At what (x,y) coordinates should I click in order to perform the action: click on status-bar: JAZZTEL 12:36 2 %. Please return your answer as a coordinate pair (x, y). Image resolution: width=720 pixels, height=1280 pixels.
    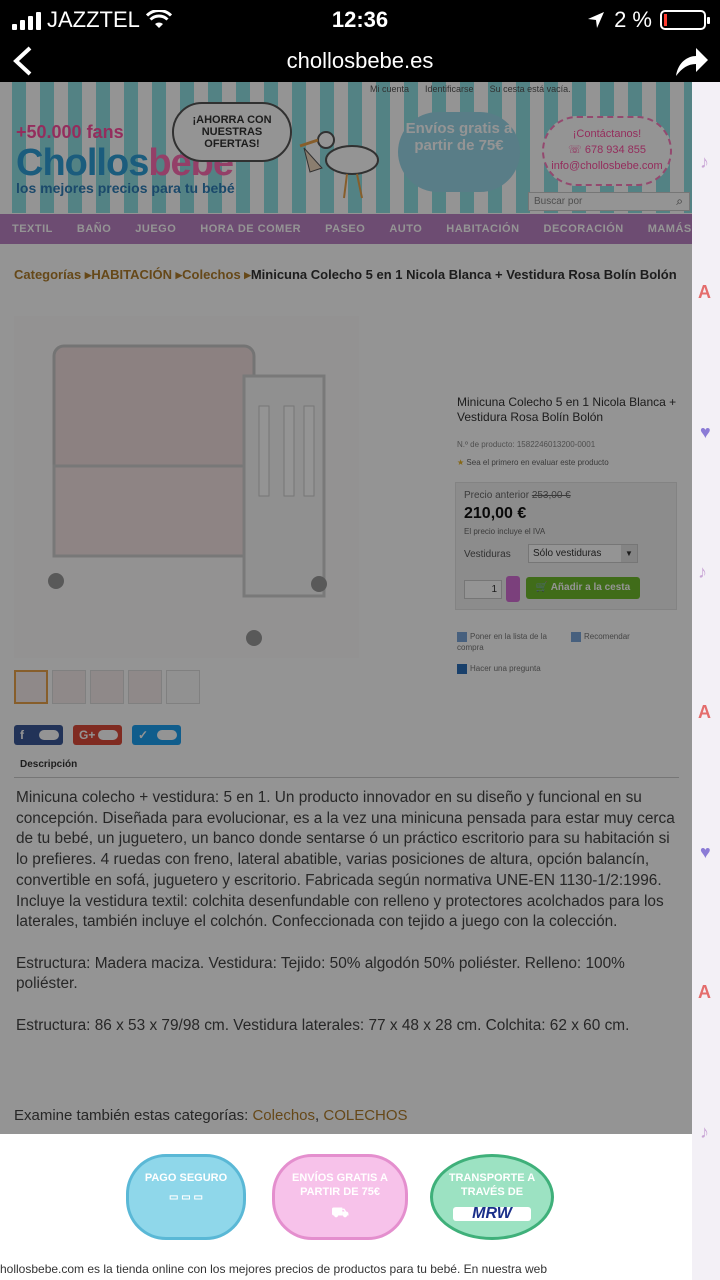
    Looking at the image, I should click on (360, 20).